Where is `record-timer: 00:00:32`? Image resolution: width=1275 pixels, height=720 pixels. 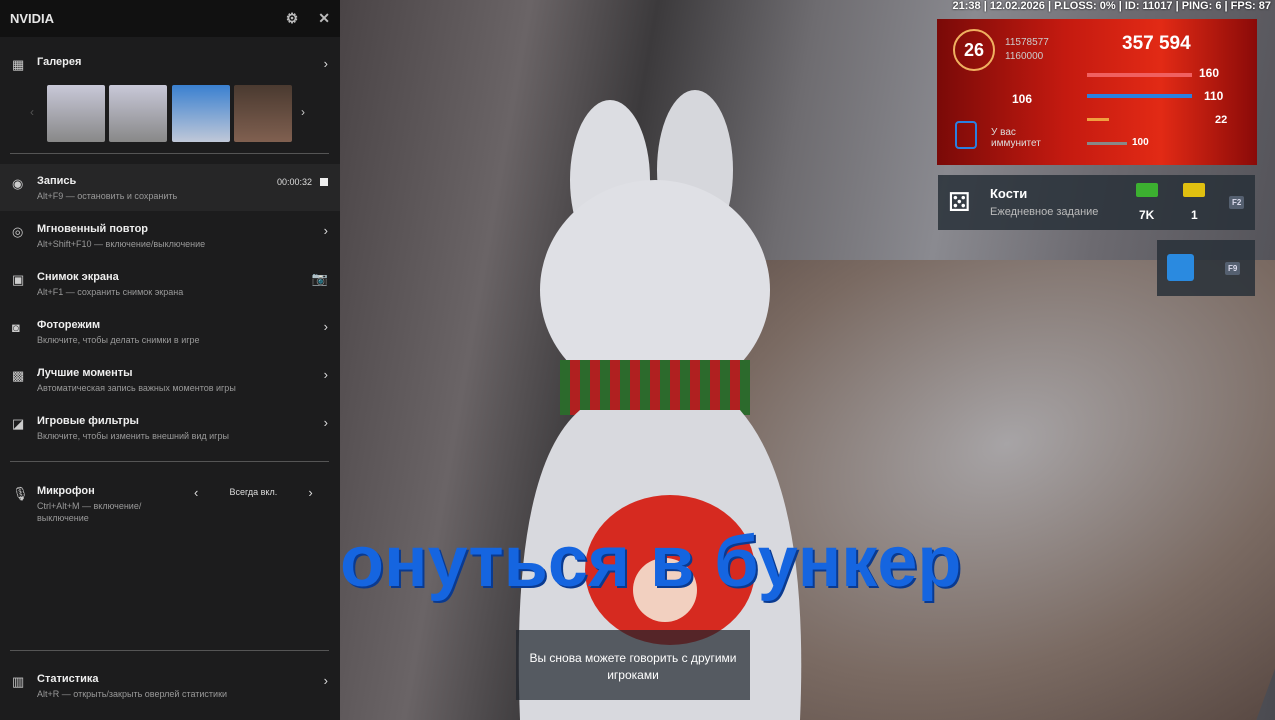 record-timer: 00:00:32 is located at coordinates (294, 182).